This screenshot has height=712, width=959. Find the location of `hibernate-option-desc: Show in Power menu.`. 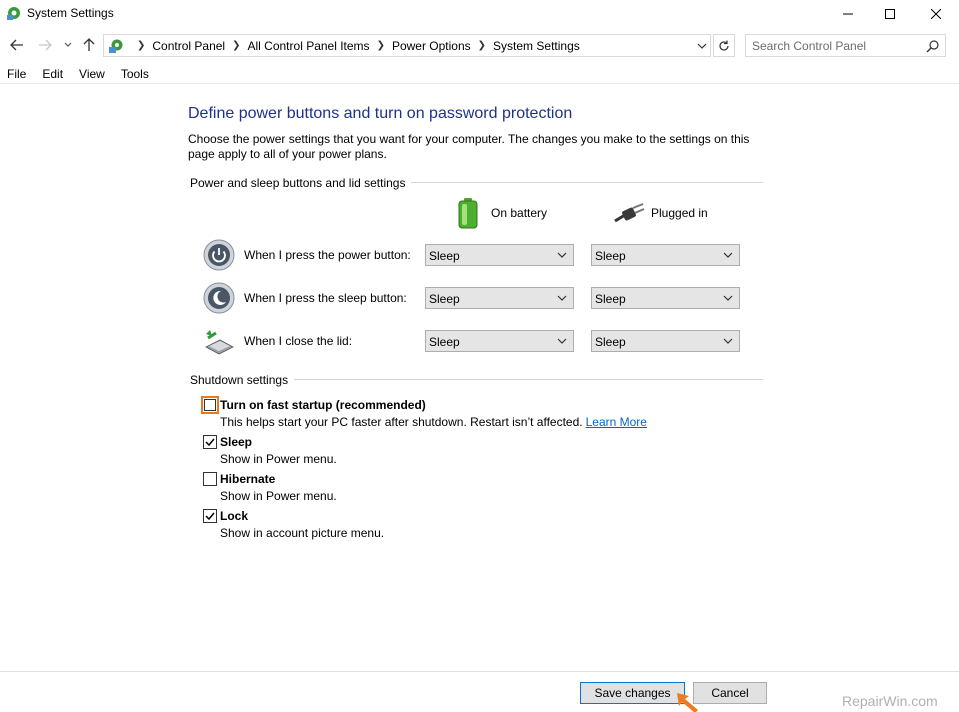

hibernate-option-desc: Show in Power menu. is located at coordinates (278, 496).